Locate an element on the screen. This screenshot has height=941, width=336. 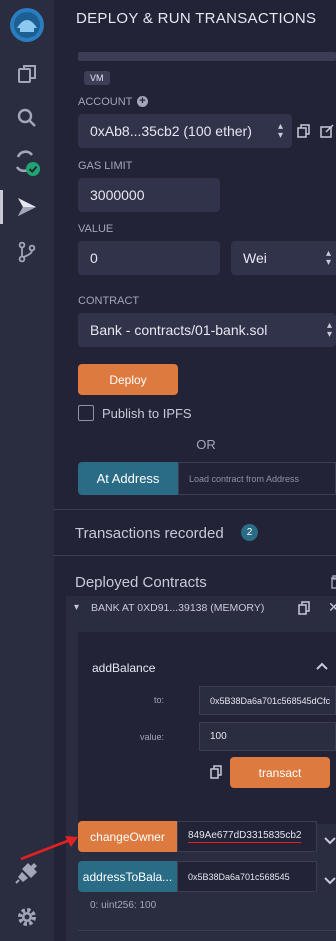
change-owner-value: 849Ae677dD3315835cb2 is located at coordinates (245, 836).